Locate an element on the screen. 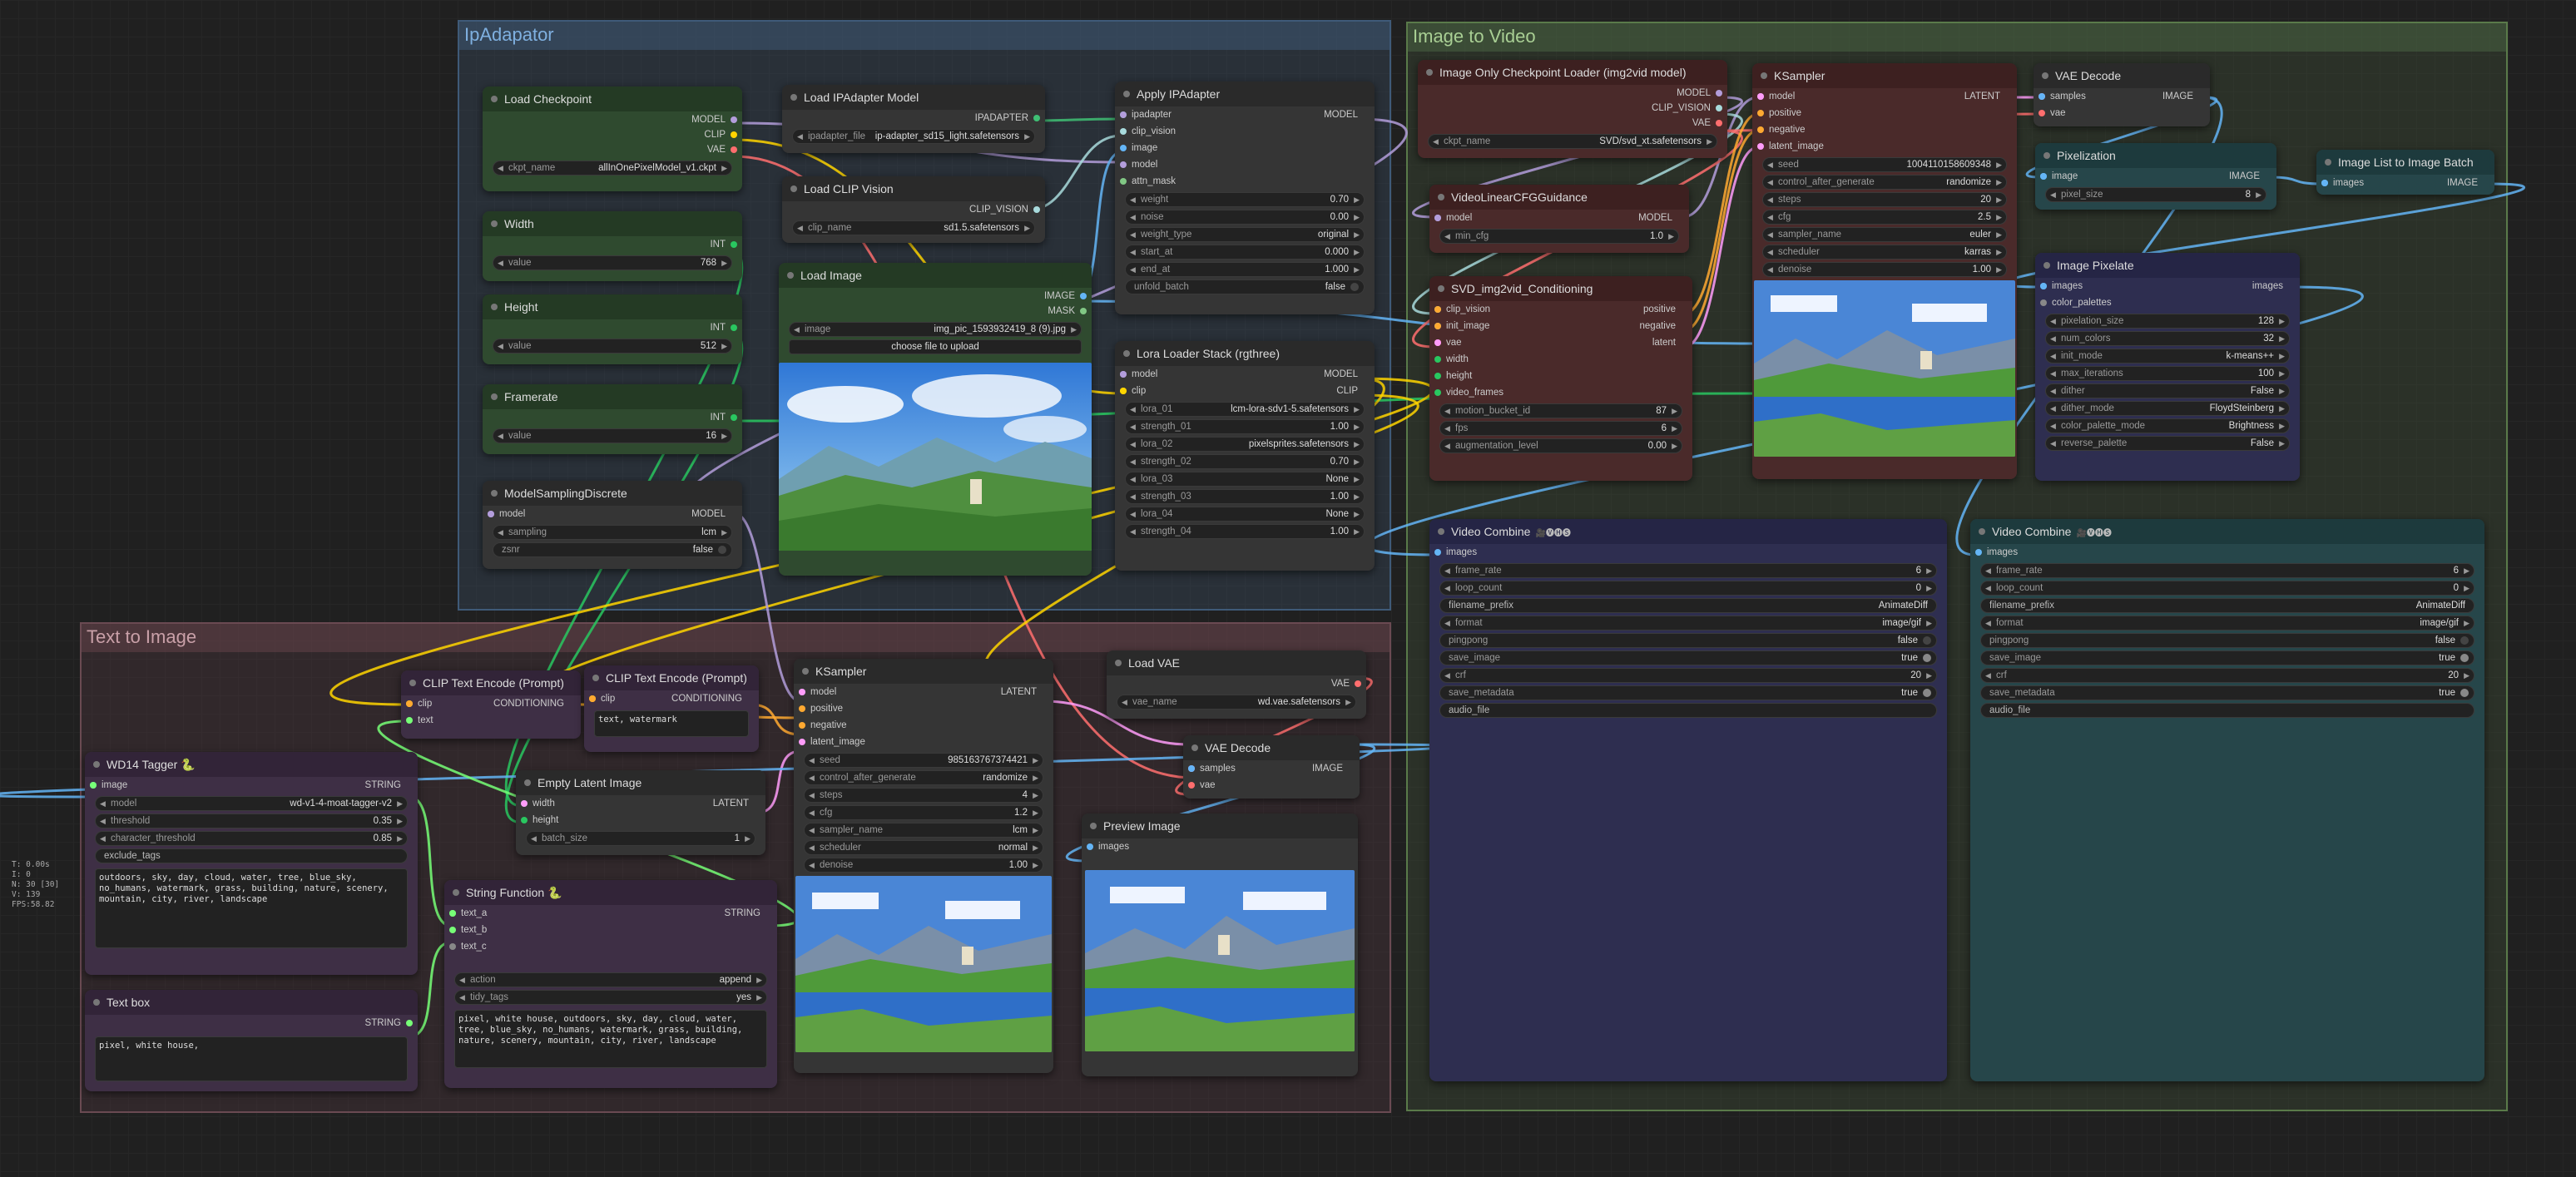 The height and width of the screenshot is (1177, 2576). input-image: image is located at coordinates (1245, 148).